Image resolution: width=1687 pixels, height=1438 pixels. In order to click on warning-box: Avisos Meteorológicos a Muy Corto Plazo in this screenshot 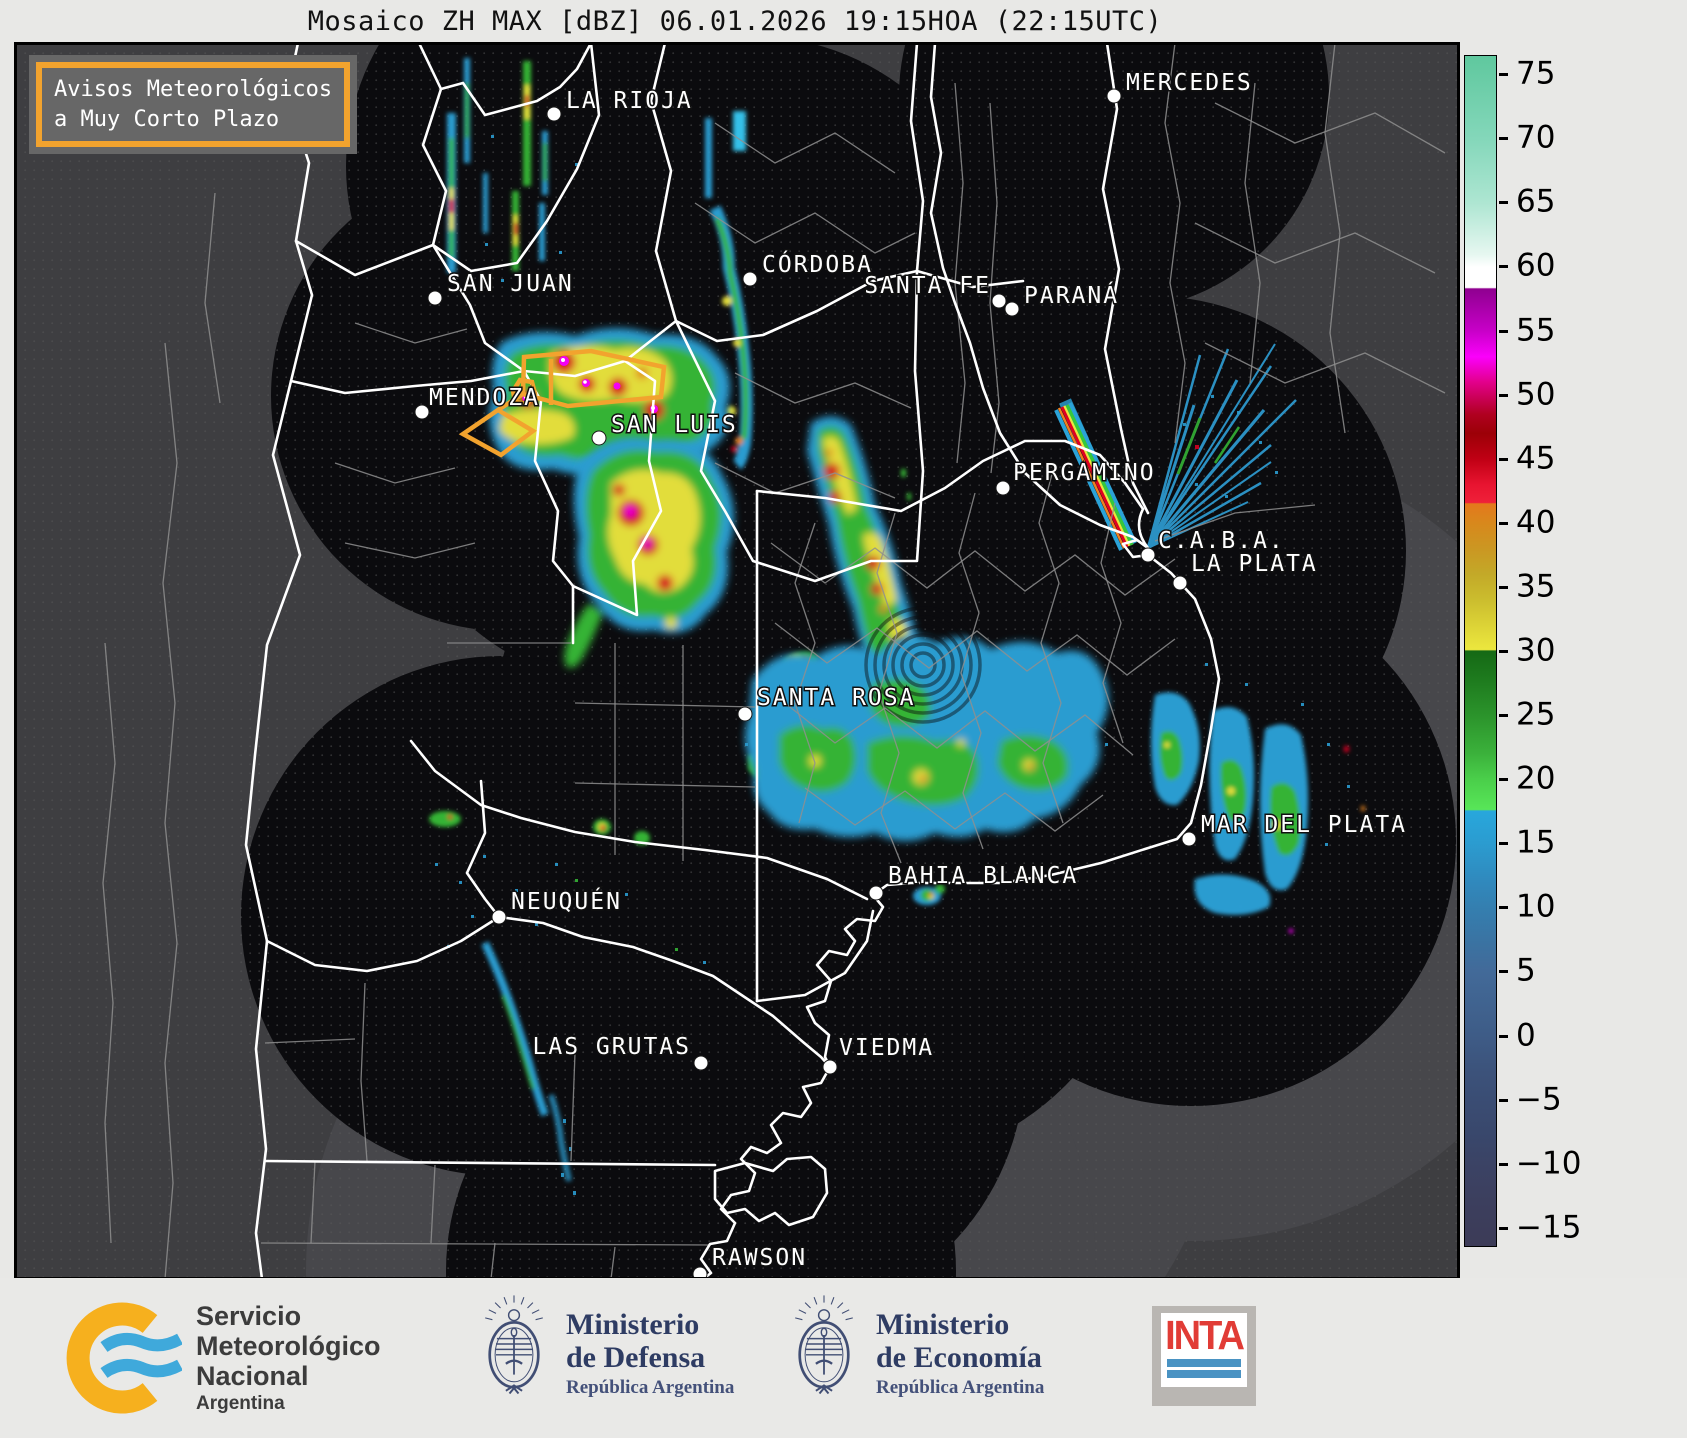, I will do `click(193, 105)`.